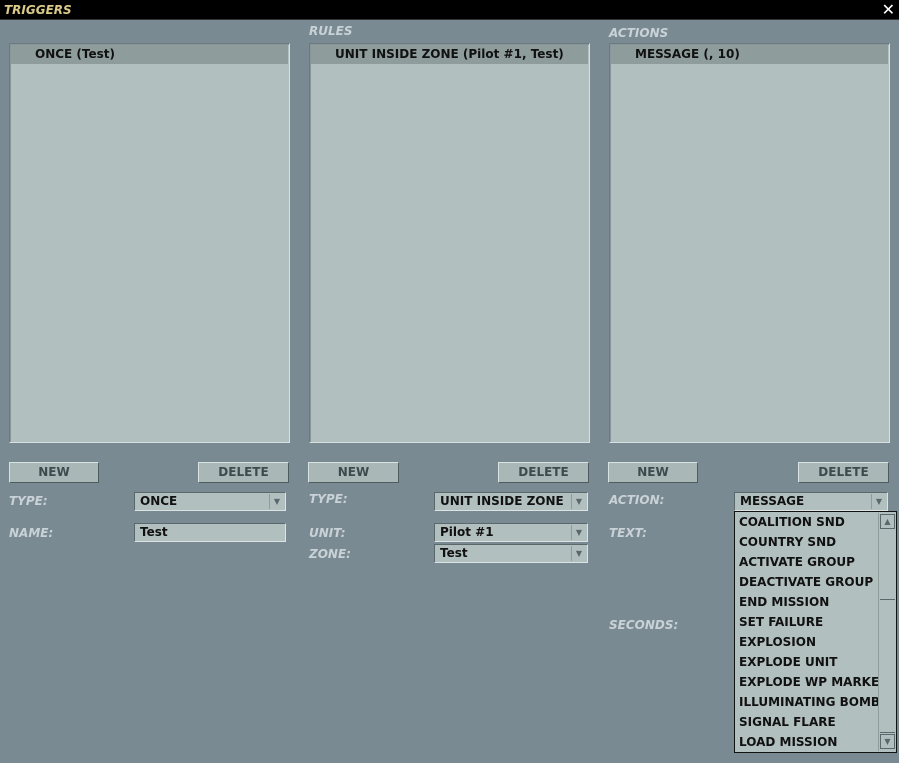 Image resolution: width=899 pixels, height=763 pixels. Describe the element at coordinates (210, 532) in the screenshot. I see `trigger-name-input: Test` at that location.